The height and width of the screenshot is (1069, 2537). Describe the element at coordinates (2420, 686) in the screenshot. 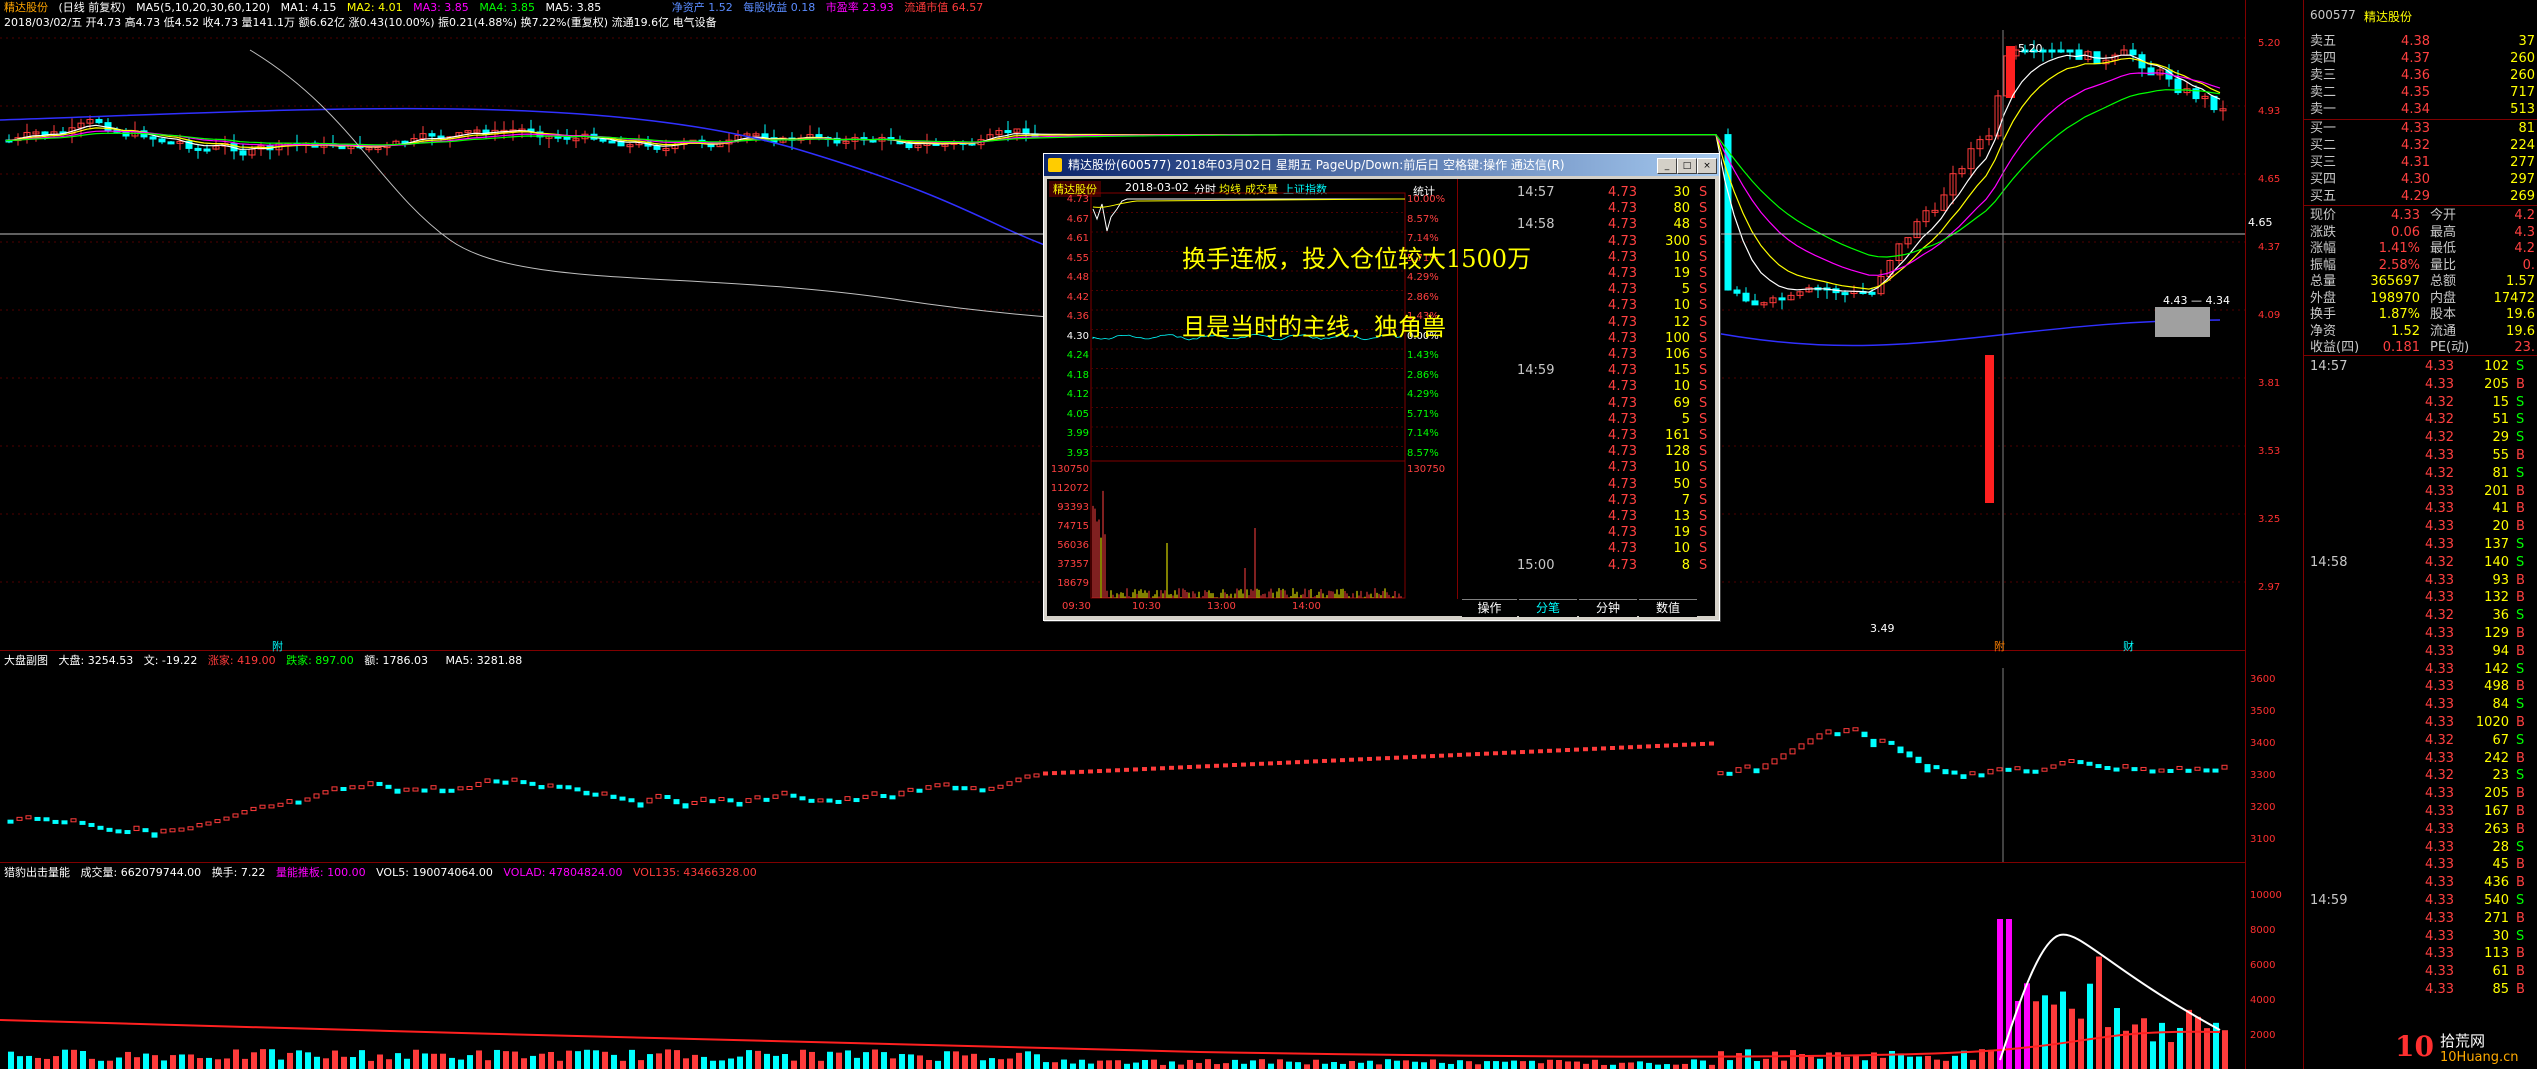

I see `tick-row: 4.33 498 B` at that location.